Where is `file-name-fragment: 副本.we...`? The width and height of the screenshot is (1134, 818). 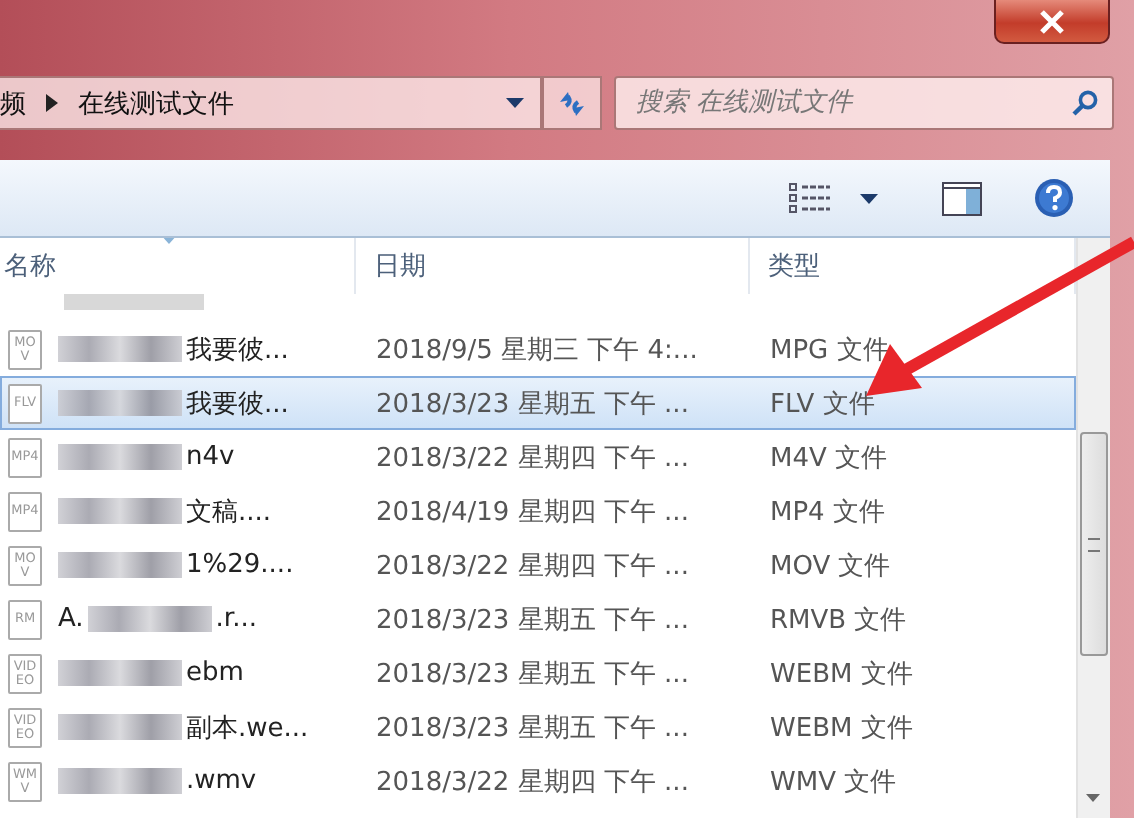
file-name-fragment: 副本.we... is located at coordinates (247, 728).